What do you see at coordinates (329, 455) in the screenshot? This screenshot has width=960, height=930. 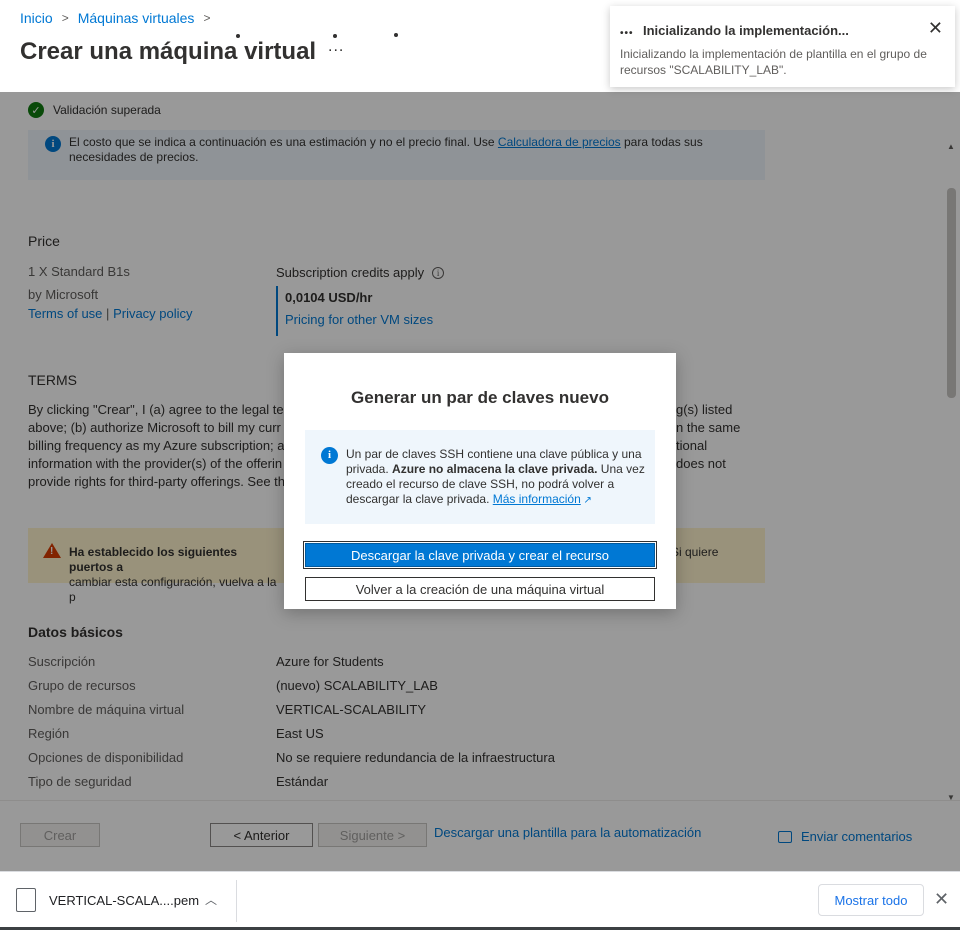 I see `info-icon: i` at bounding box center [329, 455].